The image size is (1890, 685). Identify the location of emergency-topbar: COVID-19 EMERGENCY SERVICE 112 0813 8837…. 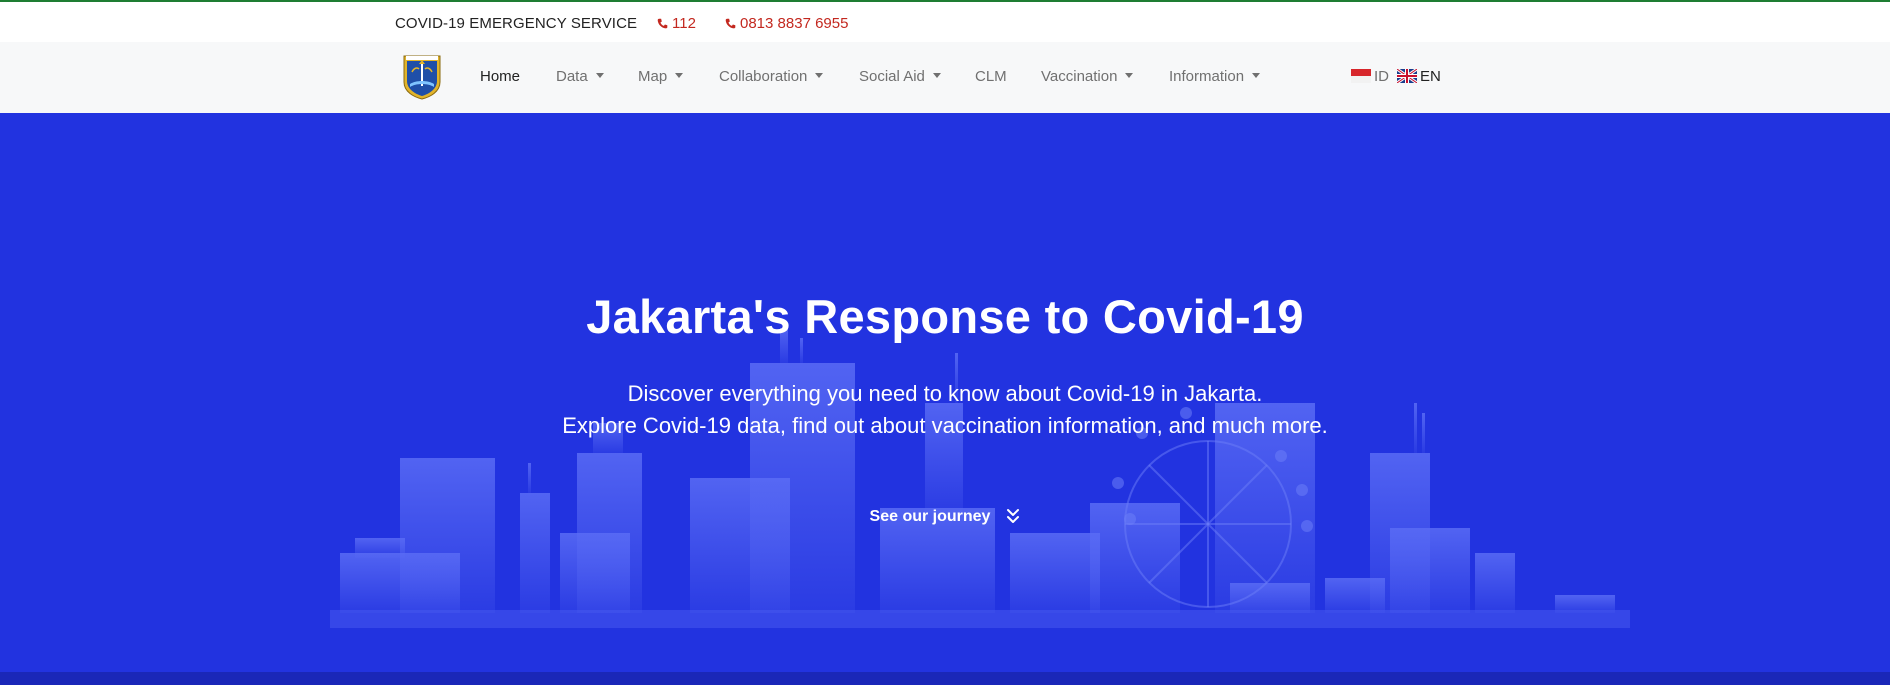
(945, 21).